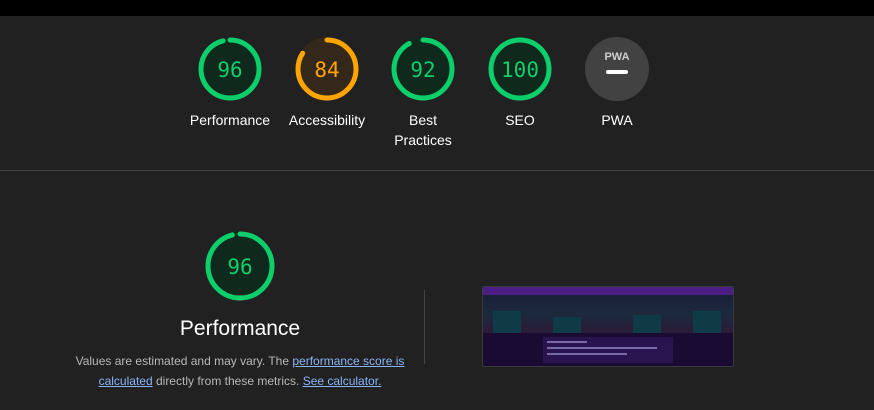 This screenshot has width=874, height=410. What do you see at coordinates (227, 381) in the screenshot?
I see `perf-desc-text-2: directly from these metrics.` at bounding box center [227, 381].